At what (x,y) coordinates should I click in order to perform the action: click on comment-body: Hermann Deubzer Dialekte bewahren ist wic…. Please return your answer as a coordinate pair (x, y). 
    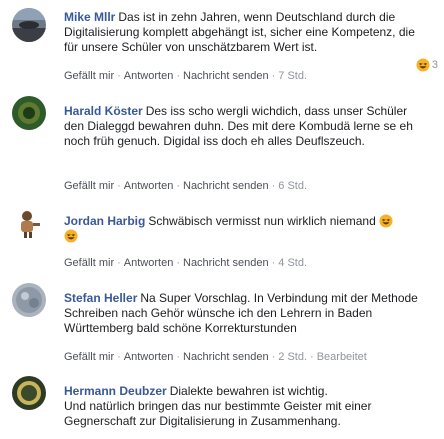
    Looking at the image, I should click on (247, 406).